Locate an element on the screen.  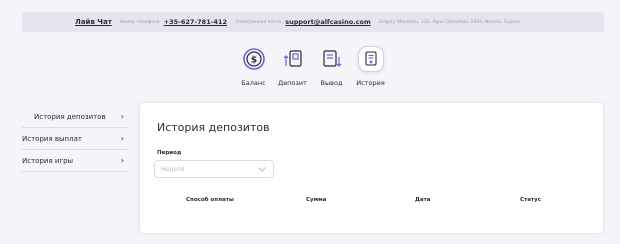
nav-deposit: Депозит is located at coordinates (292, 66).